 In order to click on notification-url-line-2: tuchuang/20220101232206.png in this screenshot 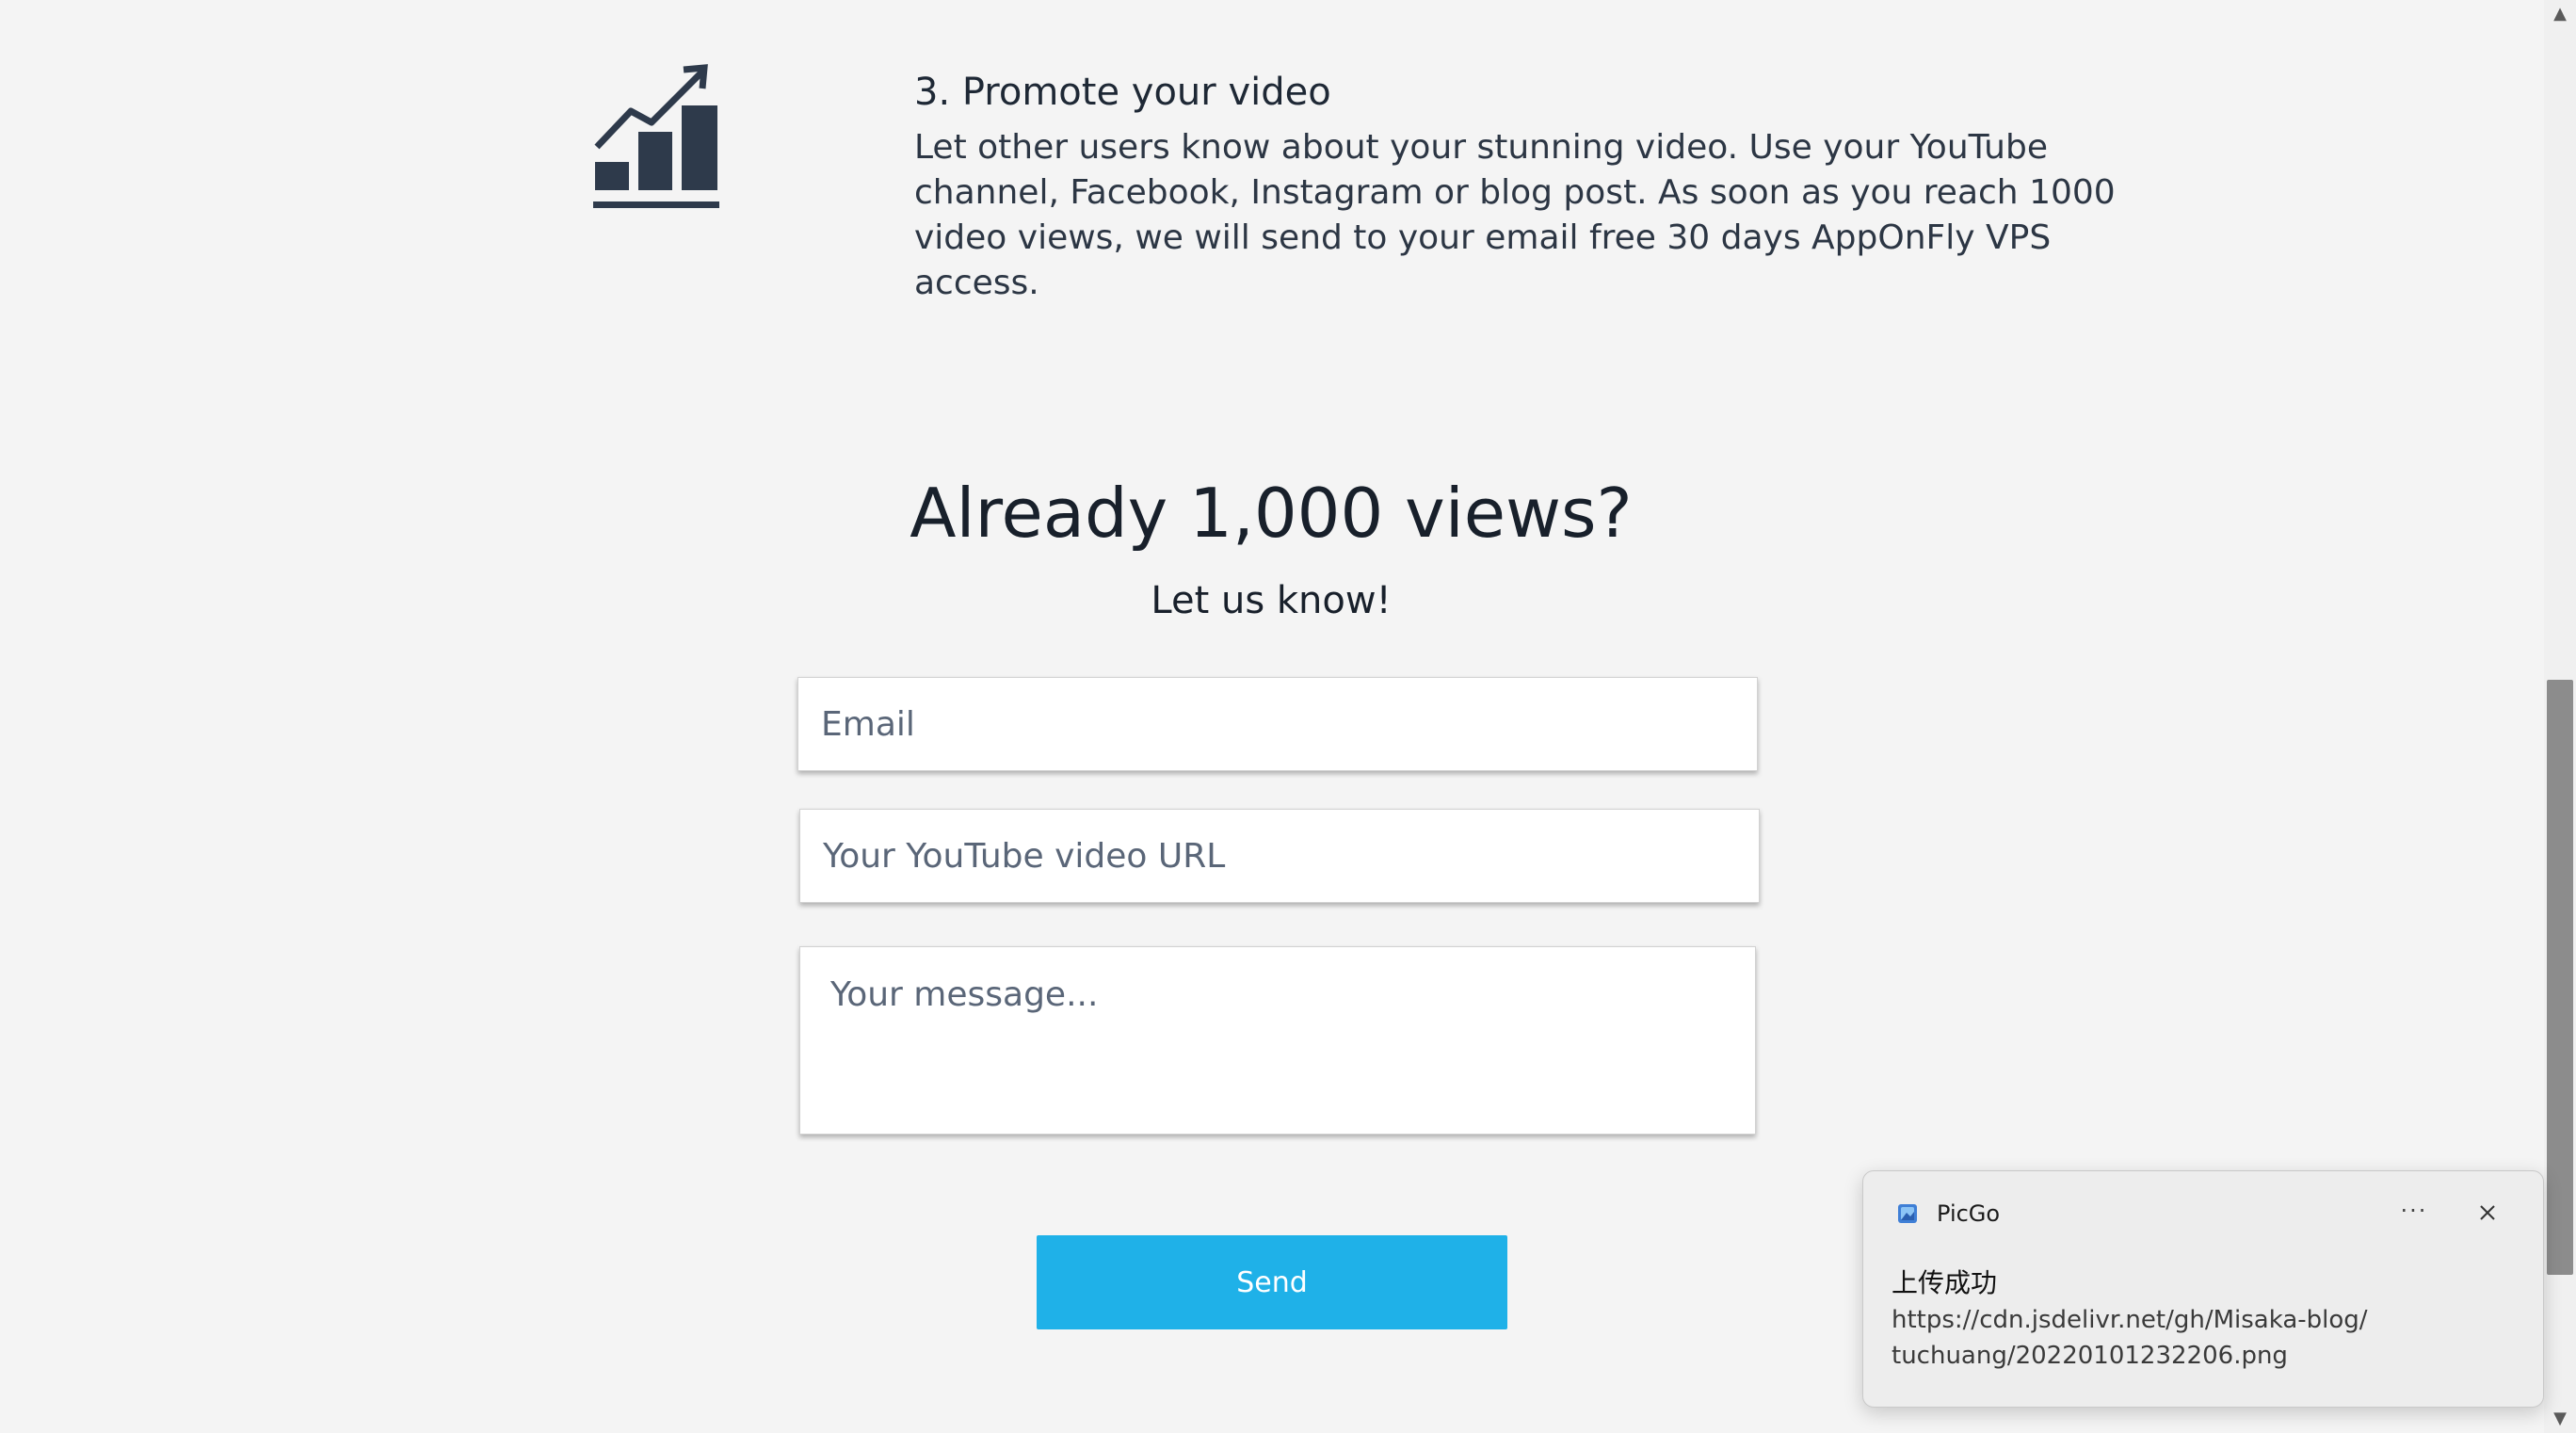, I will do `click(2090, 1356)`.